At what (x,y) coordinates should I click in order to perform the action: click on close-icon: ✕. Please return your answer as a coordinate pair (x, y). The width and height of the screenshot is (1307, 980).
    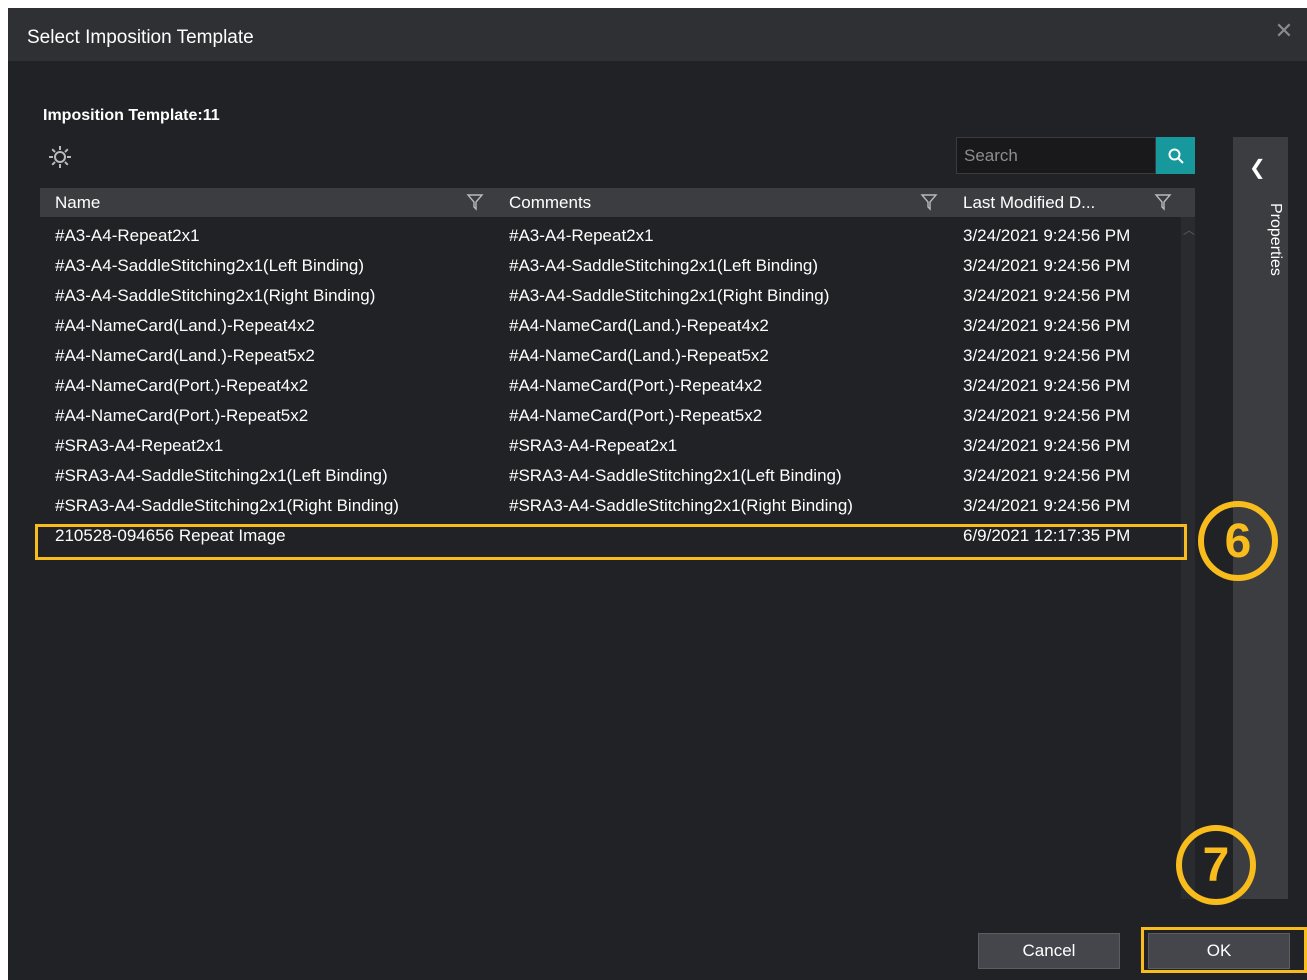
    Looking at the image, I should click on (1284, 31).